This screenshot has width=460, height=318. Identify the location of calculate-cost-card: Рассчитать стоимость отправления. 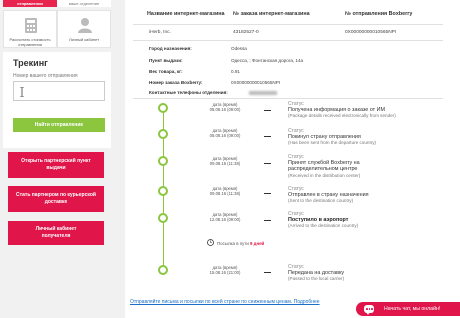
(30, 29).